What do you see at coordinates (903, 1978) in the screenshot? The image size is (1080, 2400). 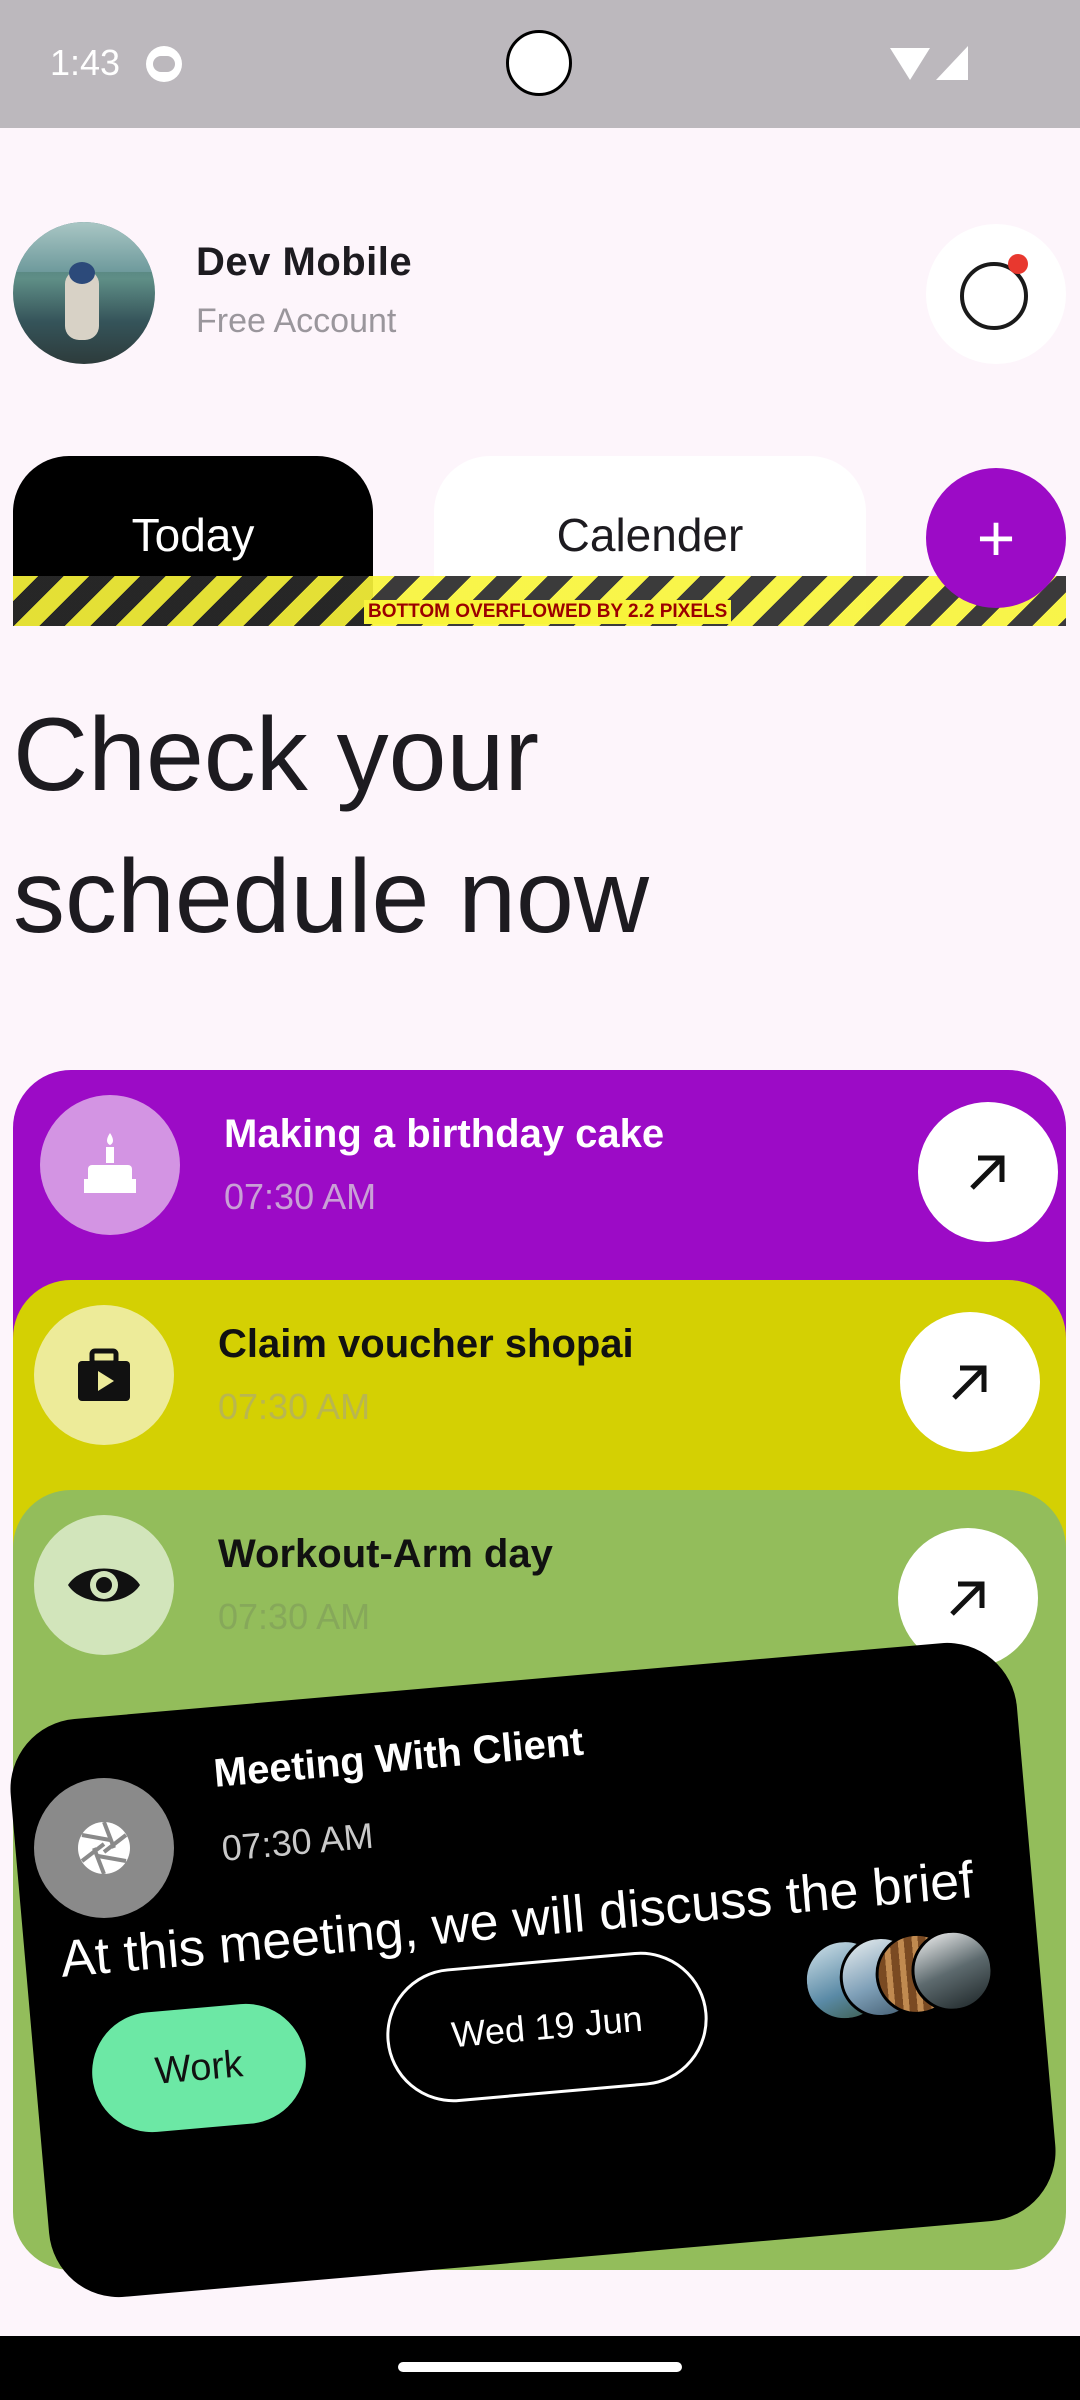 I see `participant-avatars` at bounding box center [903, 1978].